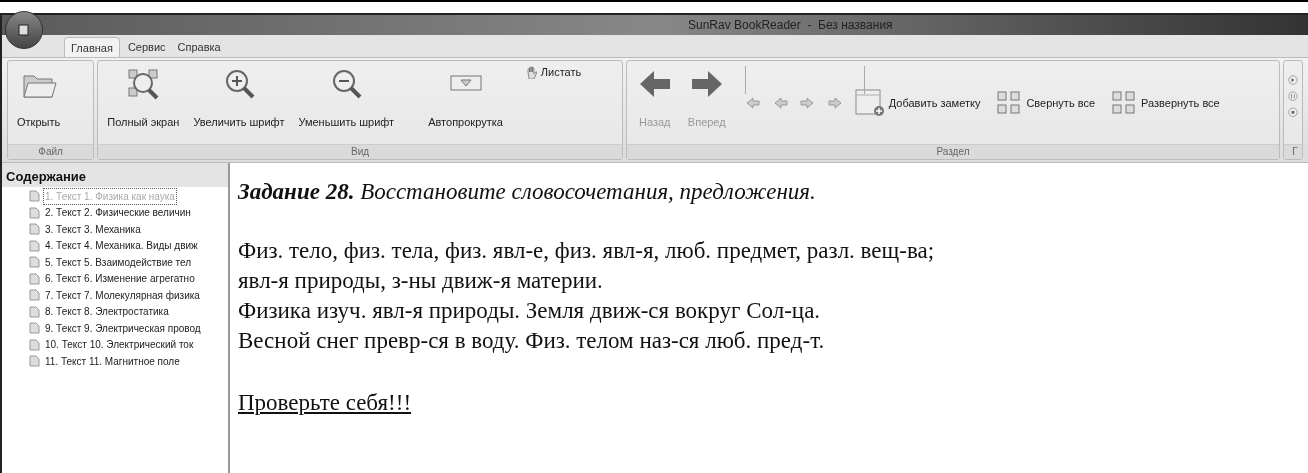  I want to click on app-icon, so click(24, 30).